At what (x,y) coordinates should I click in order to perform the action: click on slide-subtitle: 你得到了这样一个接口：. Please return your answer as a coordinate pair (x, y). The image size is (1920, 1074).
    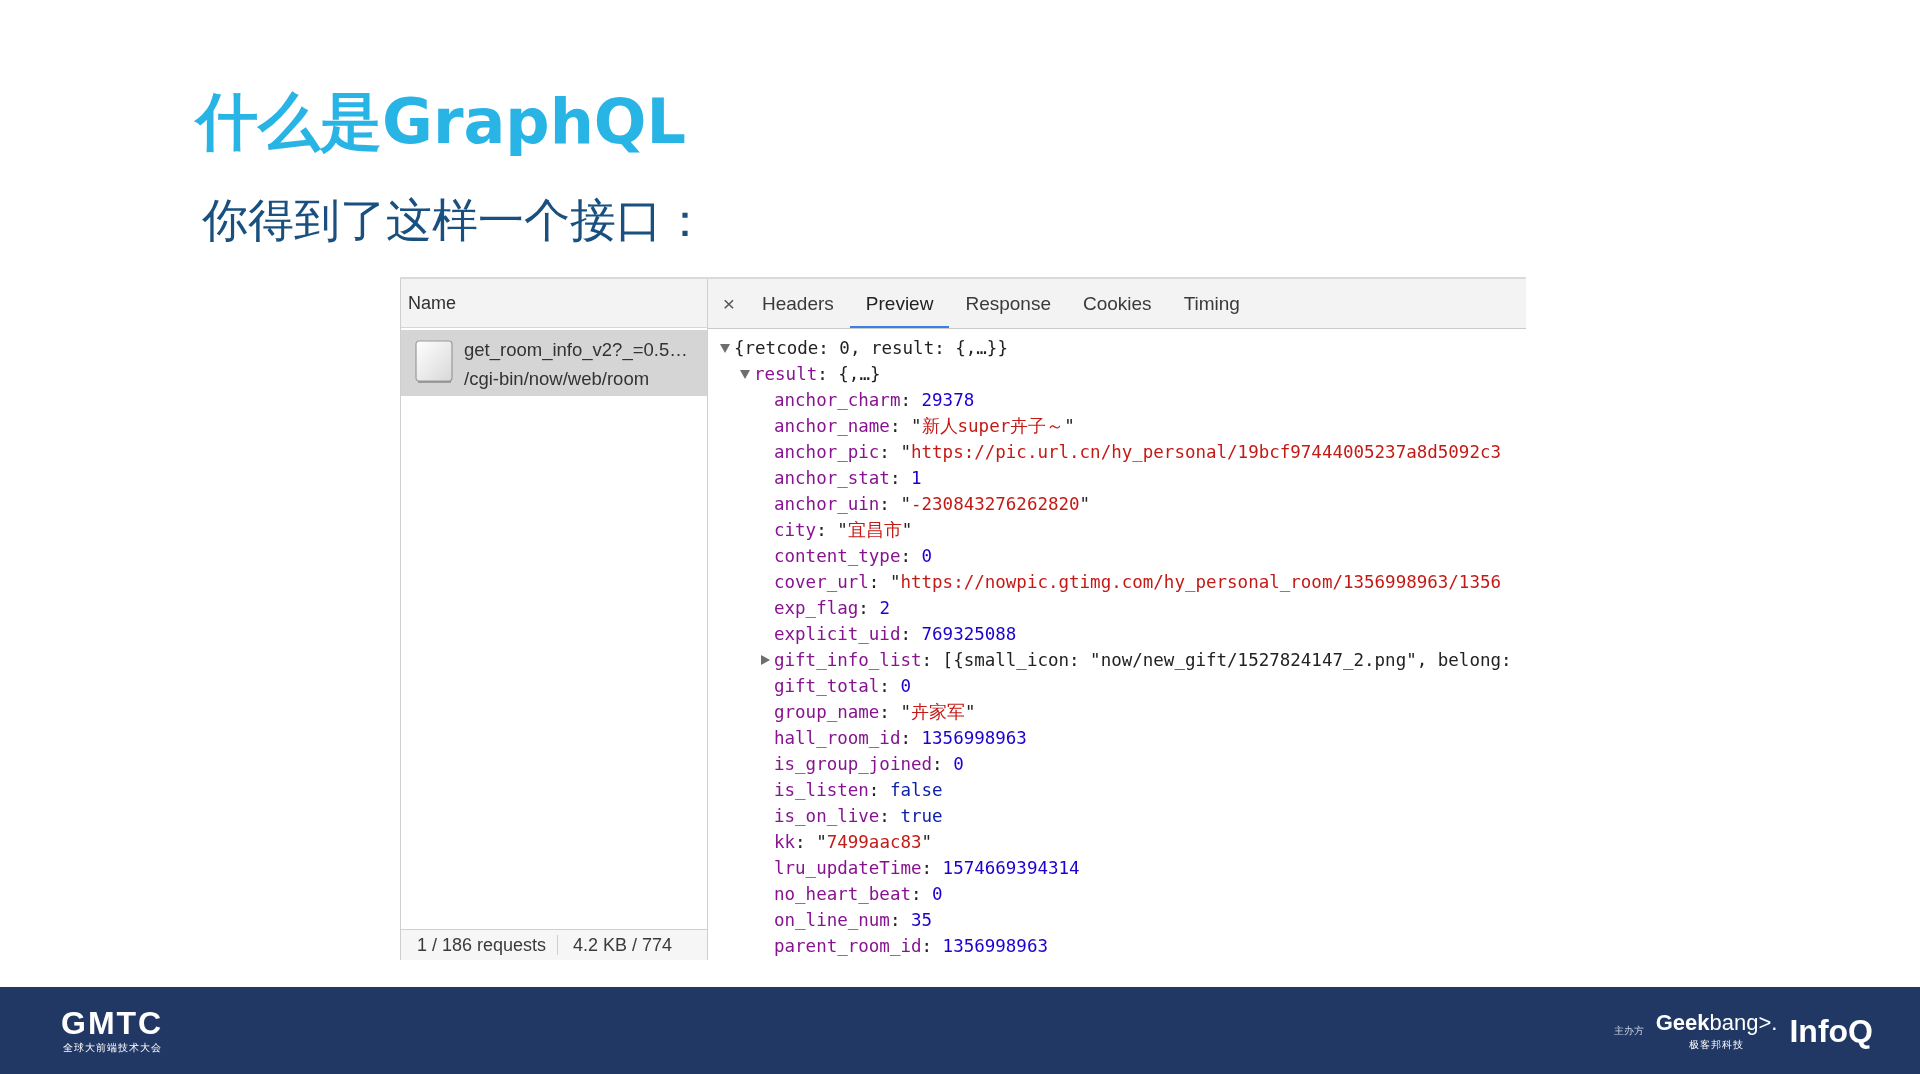
    Looking at the image, I should click on (455, 220).